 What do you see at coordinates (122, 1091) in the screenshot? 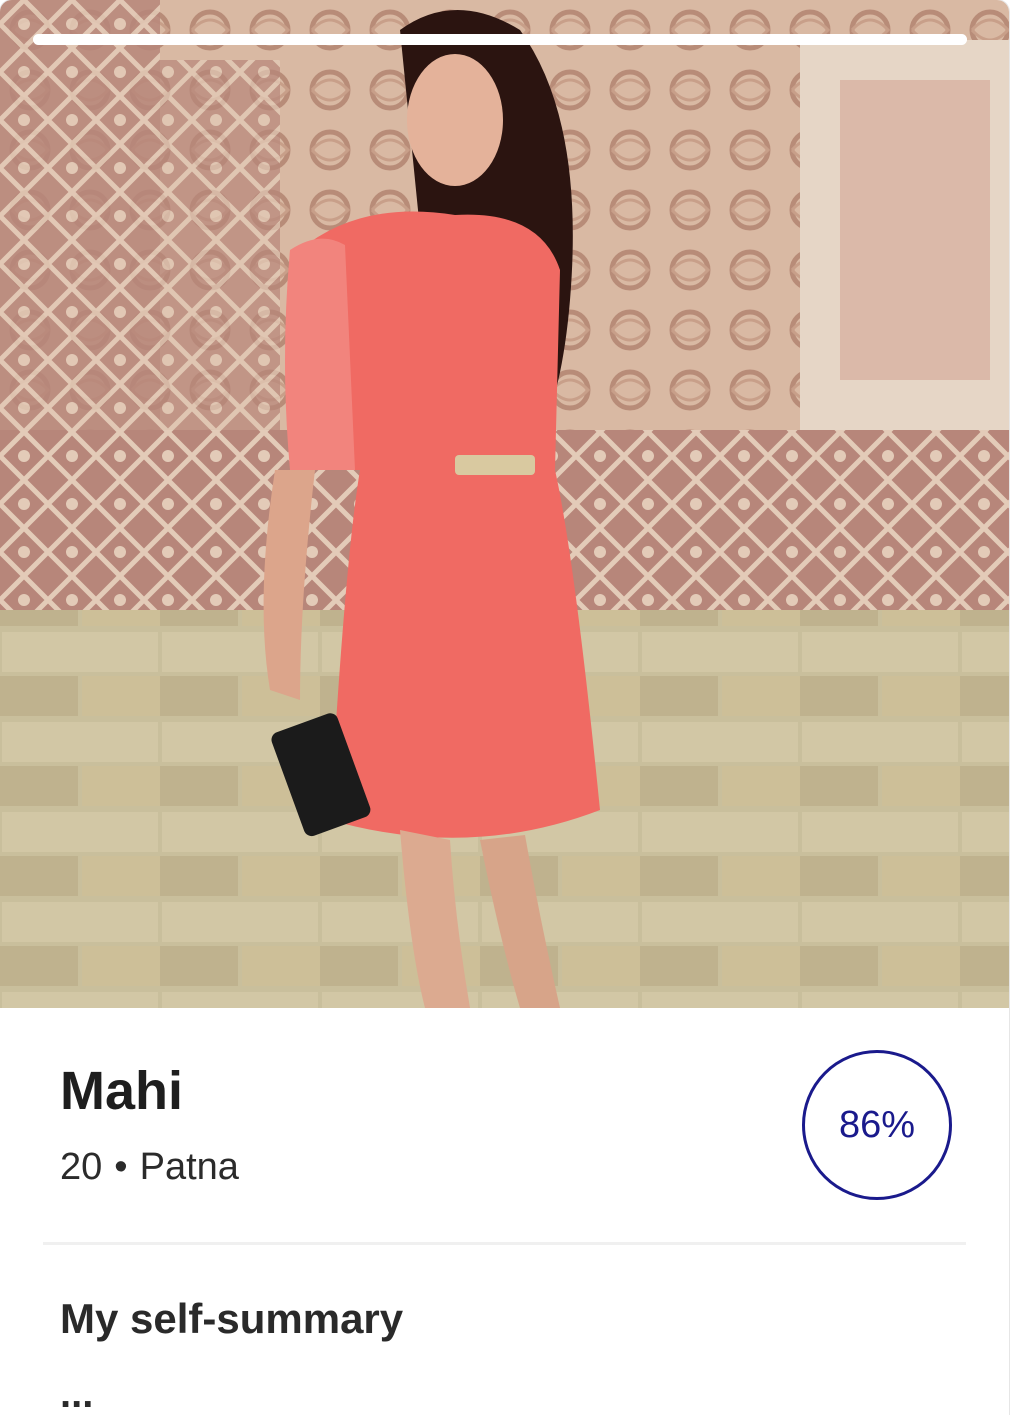
I see `profile-name: Mahi` at bounding box center [122, 1091].